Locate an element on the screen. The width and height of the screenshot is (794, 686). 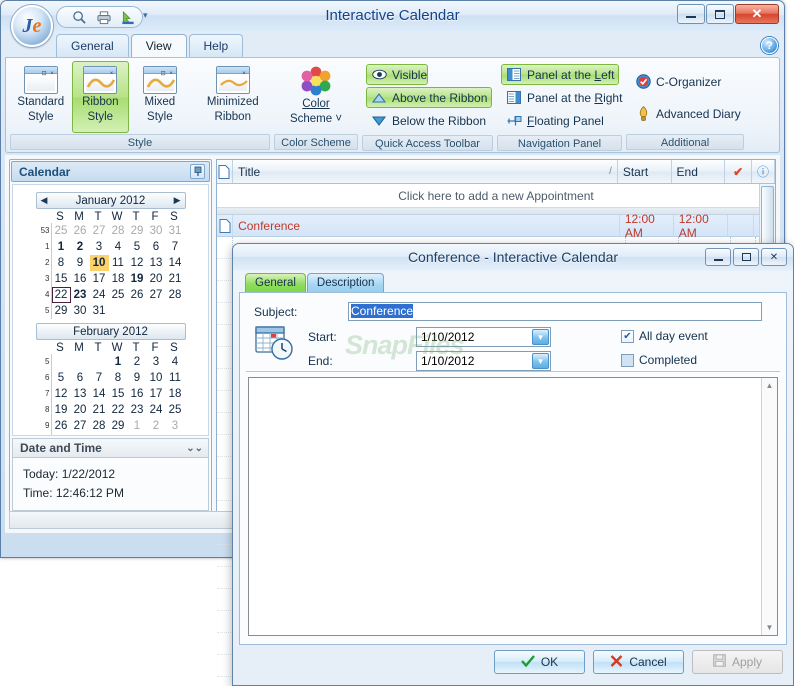
ribbon-toggle-panel-left: Panel at the Left is located at coordinates (560, 74).